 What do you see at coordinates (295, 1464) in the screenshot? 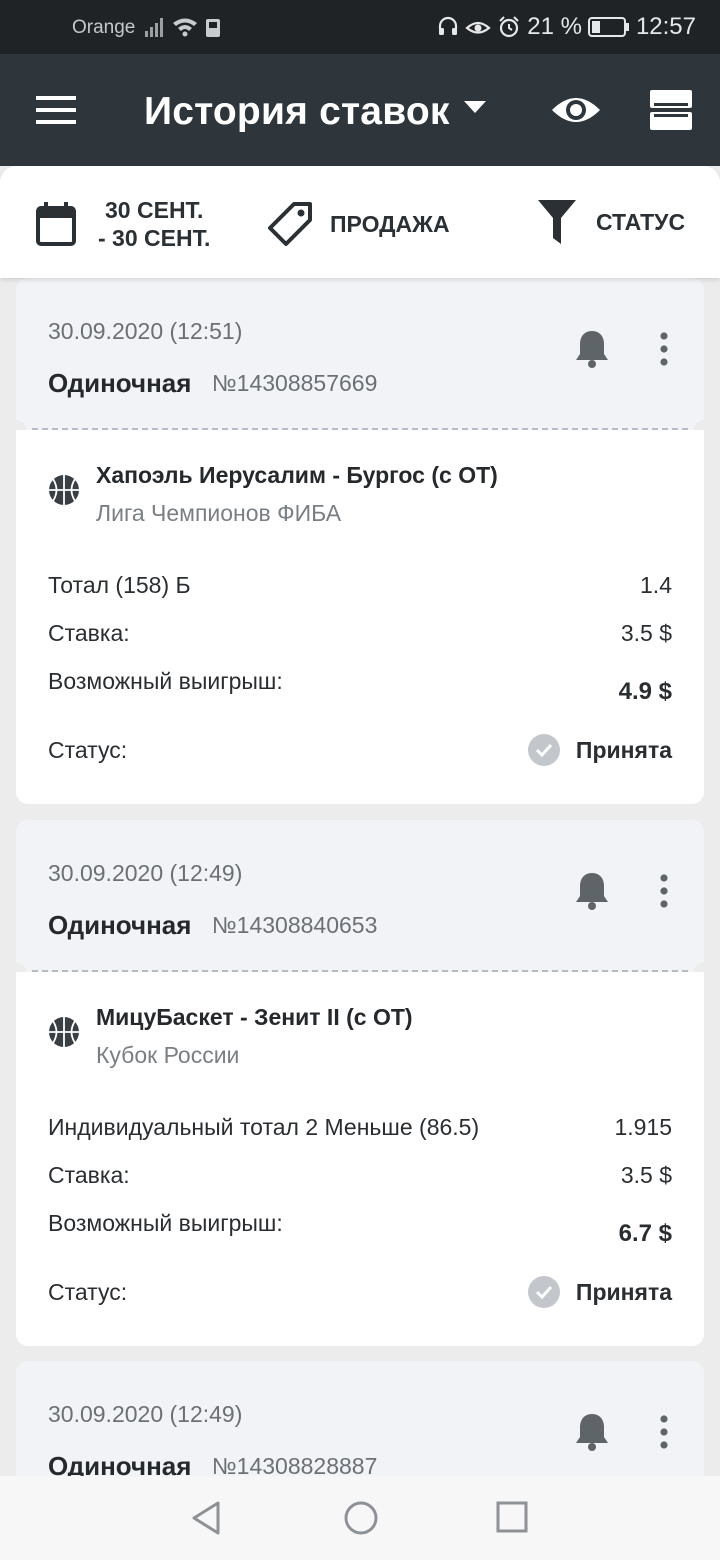
I see `bet-number: №14308828887` at bounding box center [295, 1464].